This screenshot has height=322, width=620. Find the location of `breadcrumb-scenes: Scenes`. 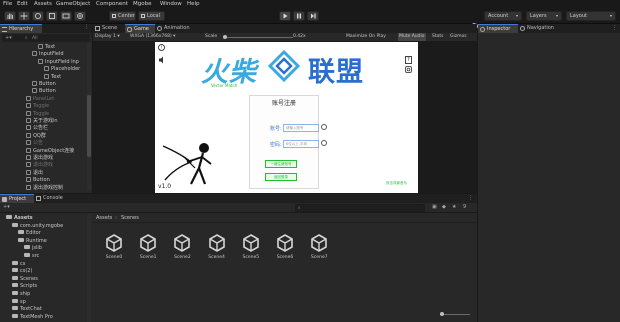

breadcrumb-scenes: Scenes is located at coordinates (130, 218).